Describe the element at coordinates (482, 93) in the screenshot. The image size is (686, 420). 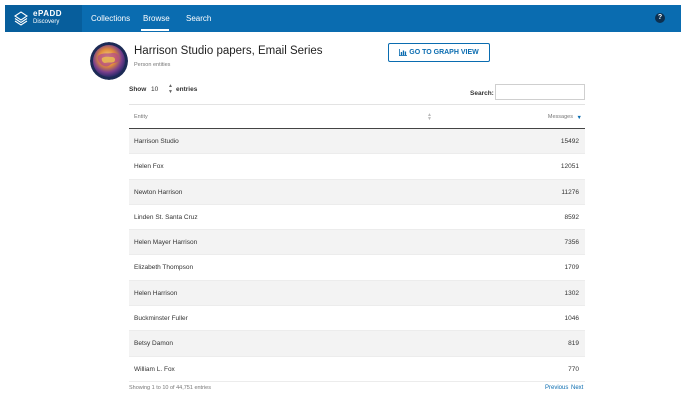
I see `search-label: Search:` at that location.